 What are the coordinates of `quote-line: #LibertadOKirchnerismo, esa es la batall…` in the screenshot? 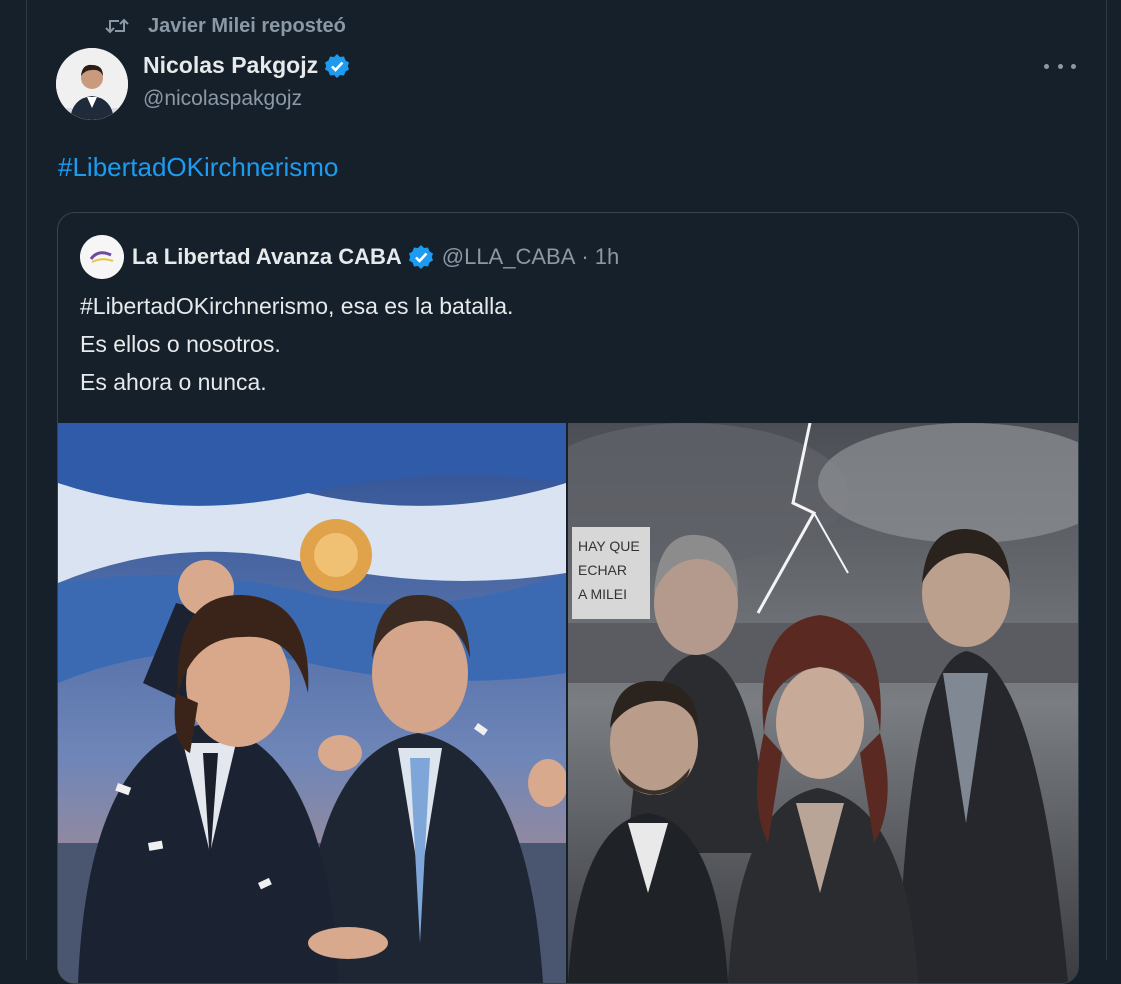 It's located at (297, 306).